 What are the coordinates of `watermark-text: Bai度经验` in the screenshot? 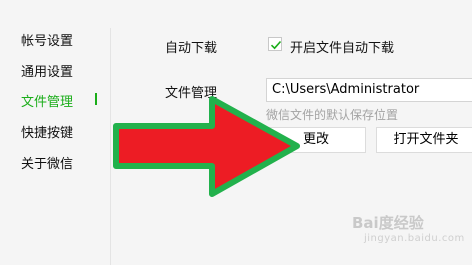 It's located at (388, 223).